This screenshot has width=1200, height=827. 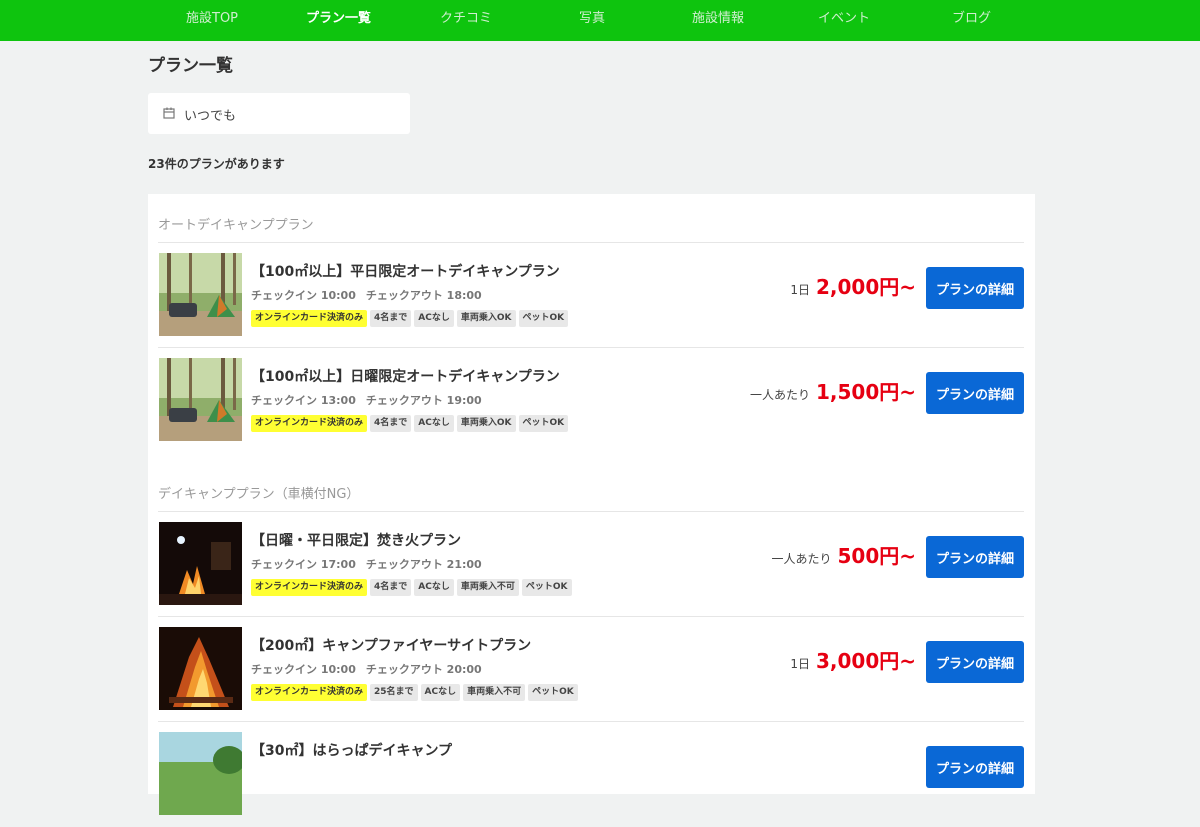 What do you see at coordinates (338, 19) in the screenshot?
I see `tab-plan-list: プラン一覧` at bounding box center [338, 19].